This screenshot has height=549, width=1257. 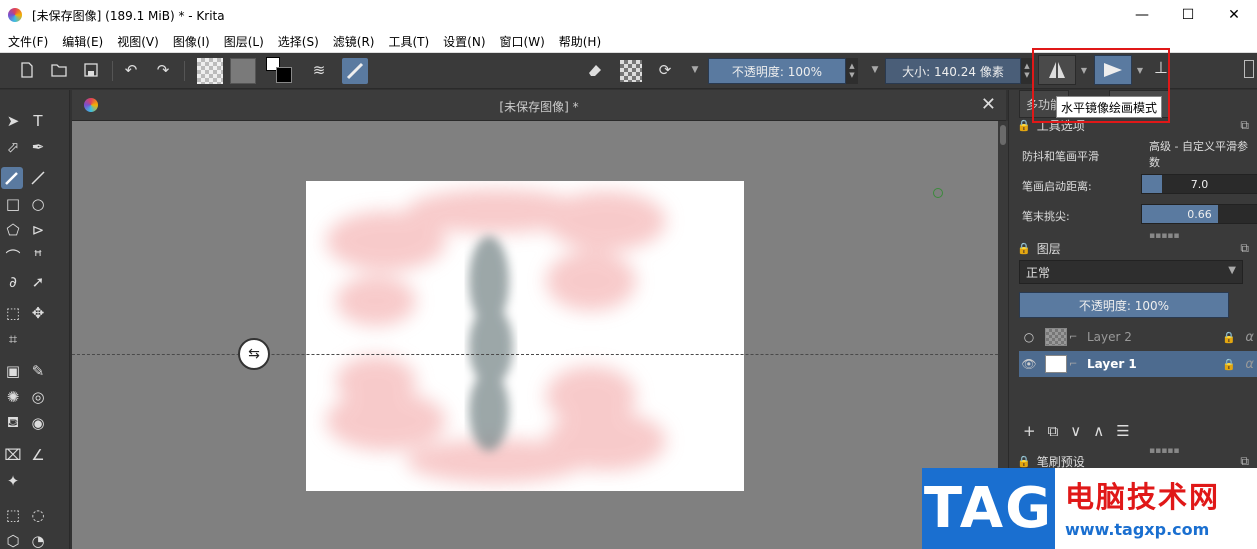 What do you see at coordinates (13, 147) in the screenshot?
I see `edit-shapes-icon: ⬀` at bounding box center [13, 147].